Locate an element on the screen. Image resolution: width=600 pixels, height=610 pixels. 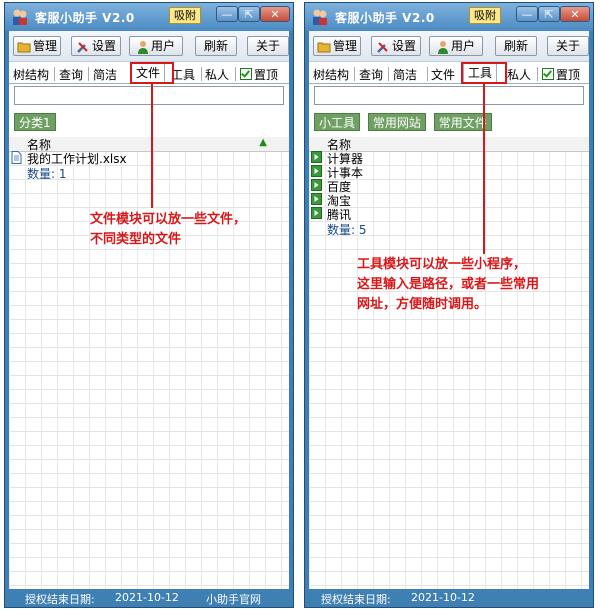
annotation-line: 文件模块可以放一些文件， is located at coordinates (168, 219).